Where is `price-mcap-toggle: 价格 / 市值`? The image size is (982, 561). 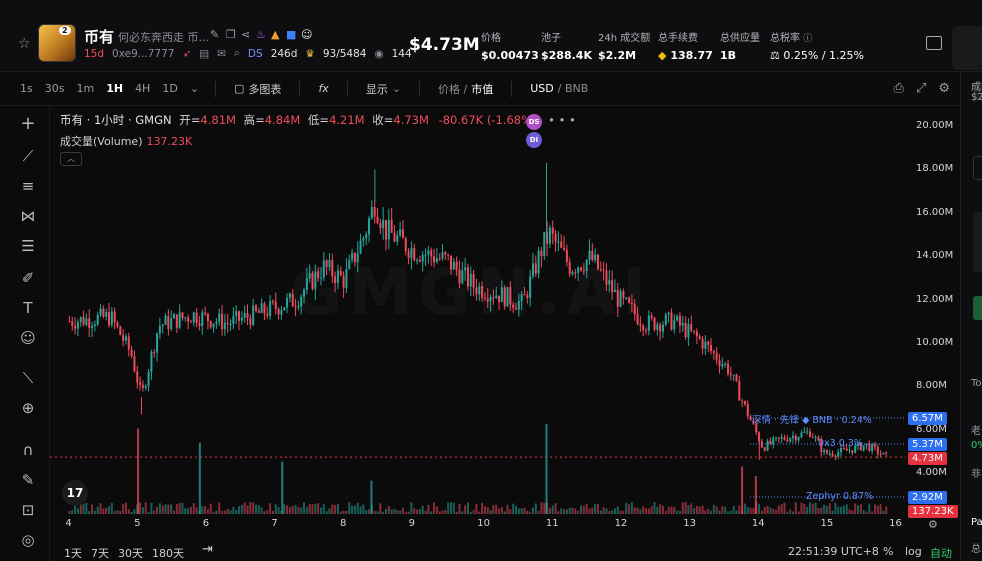
price-mcap-toggle: 价格 / 市值 is located at coordinates (465, 89).